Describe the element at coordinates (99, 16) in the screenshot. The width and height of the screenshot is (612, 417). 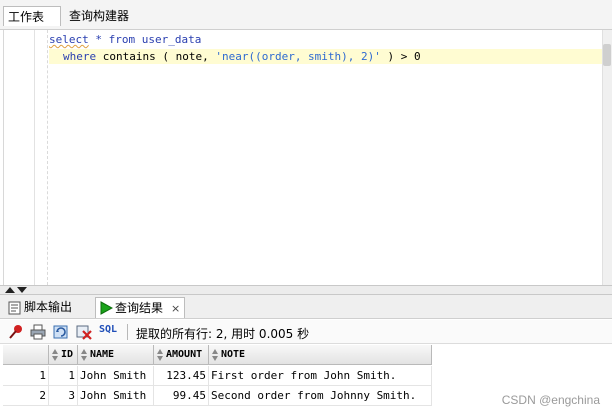
I see `tab-query-builder: 查询构建器` at that location.